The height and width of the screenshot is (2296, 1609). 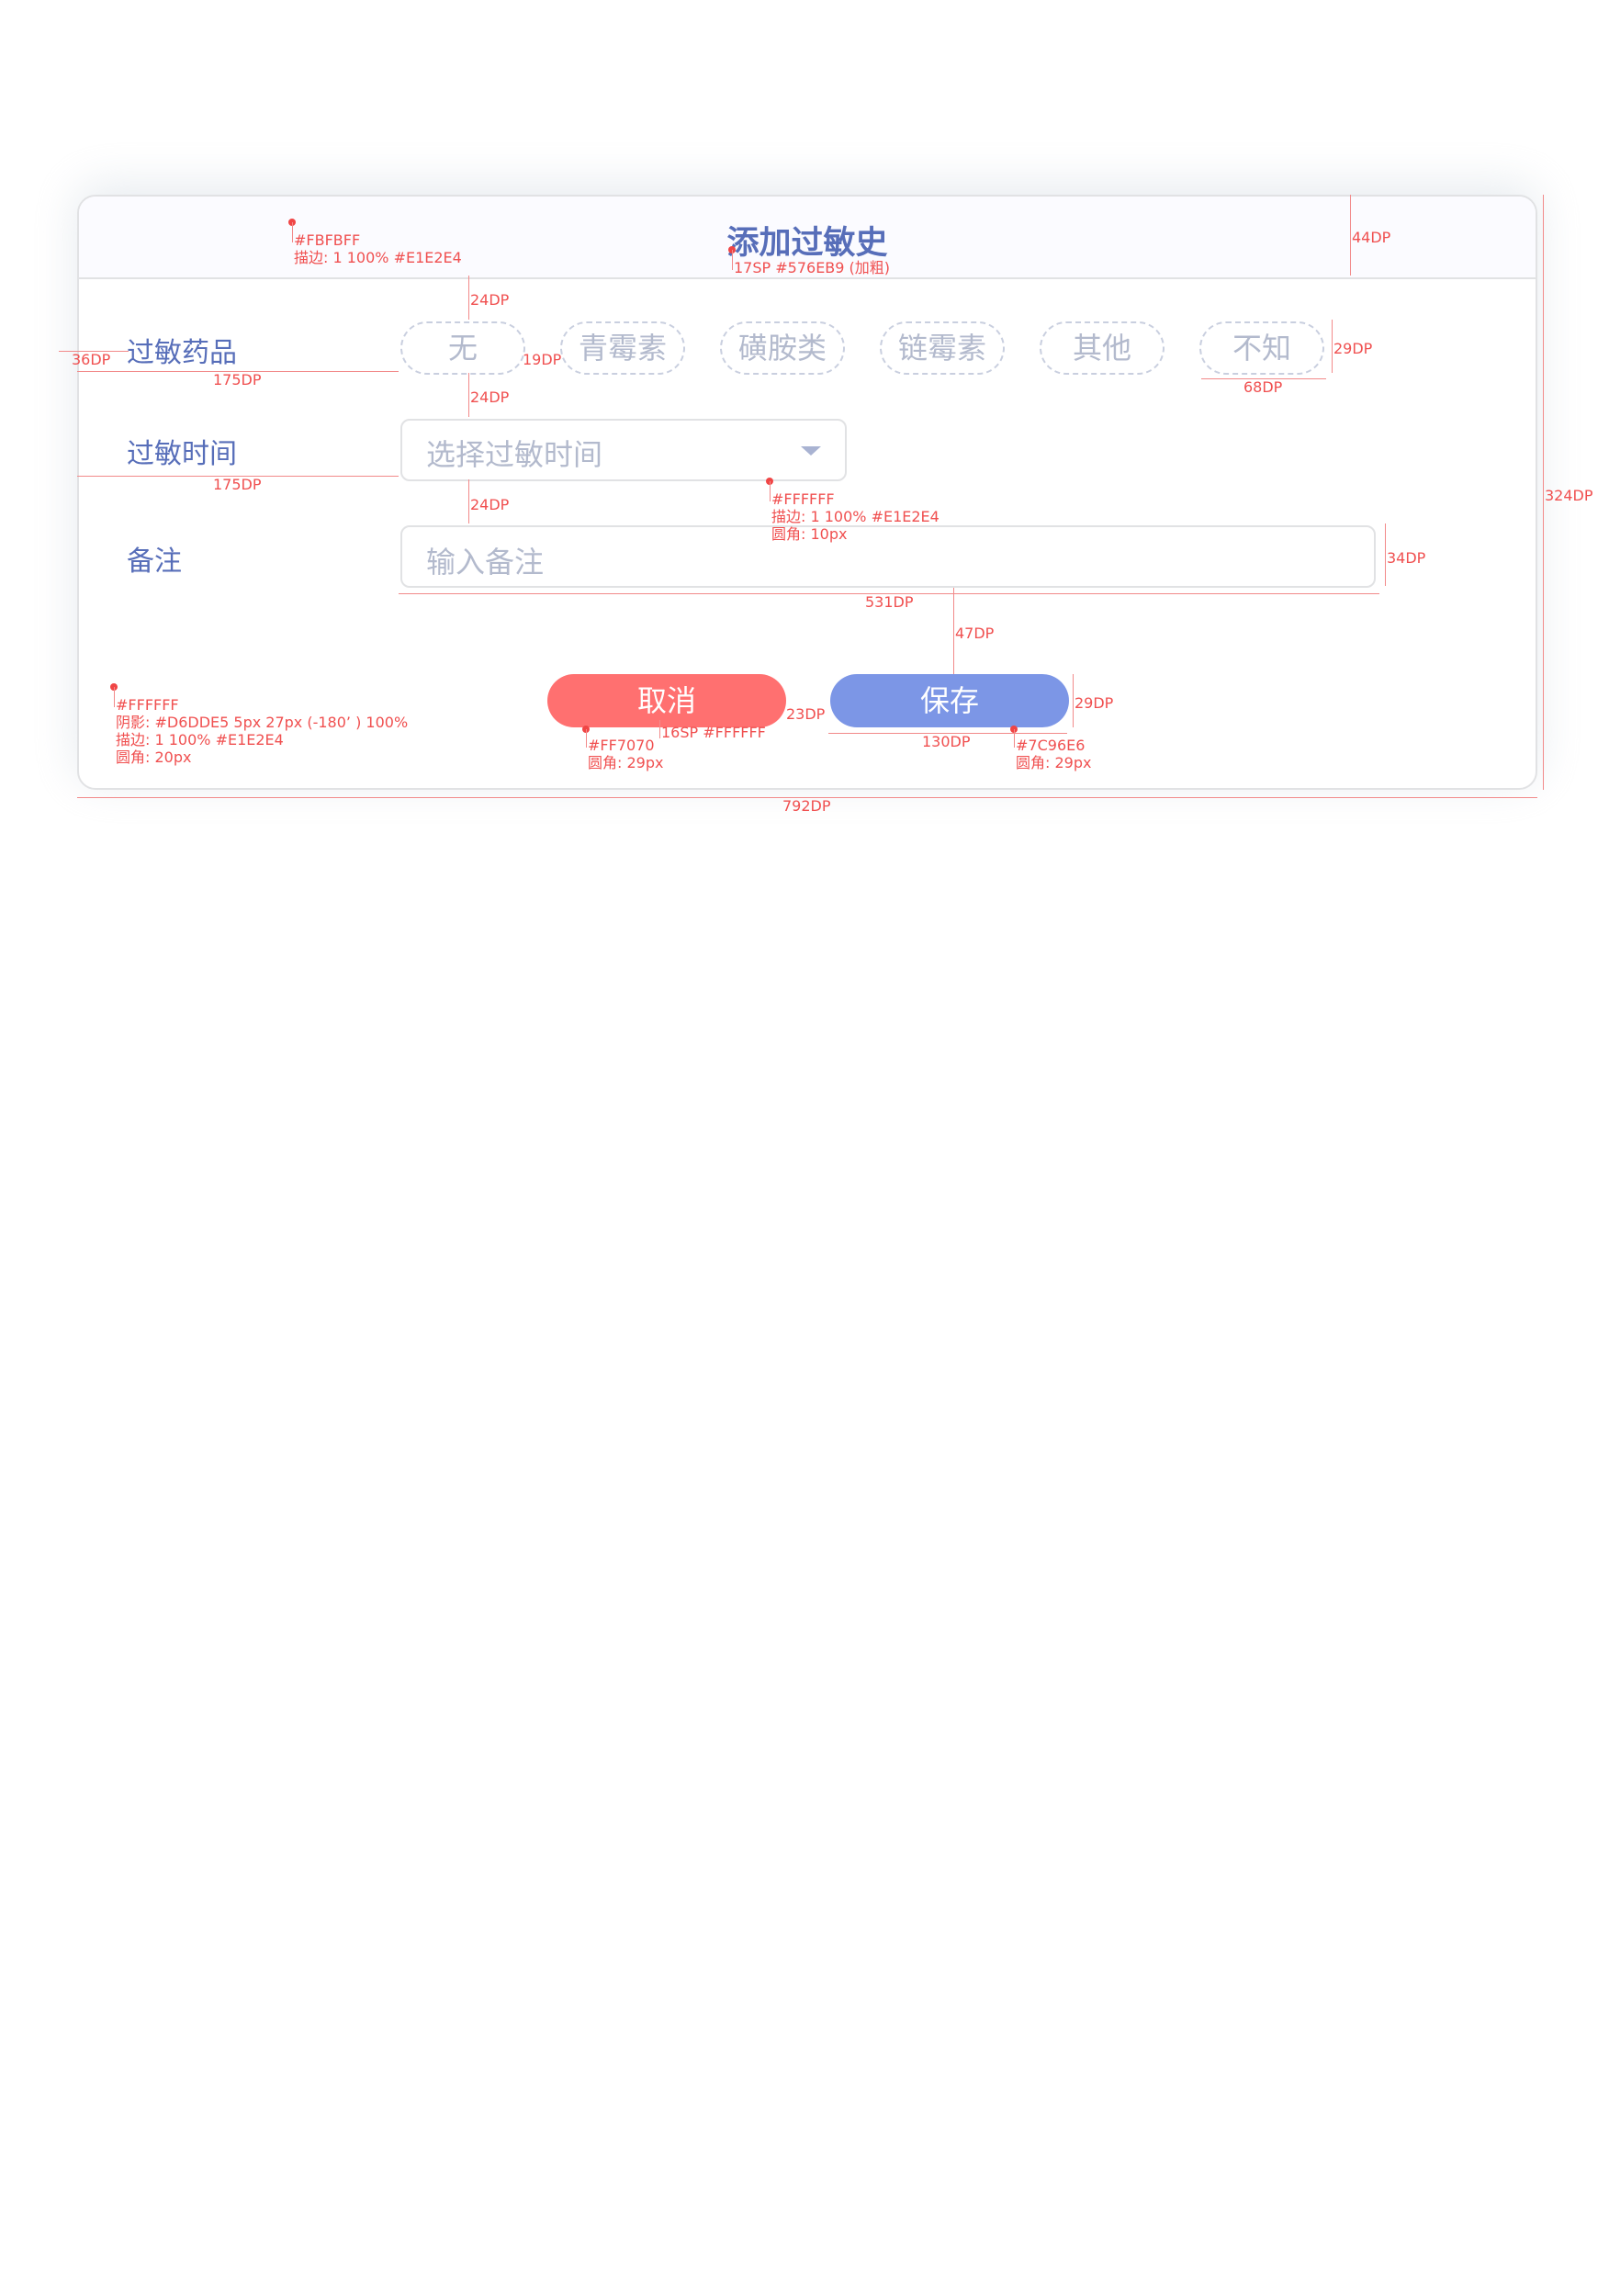 I want to click on annotation-line: #7C96E6, so click(x=1051, y=745).